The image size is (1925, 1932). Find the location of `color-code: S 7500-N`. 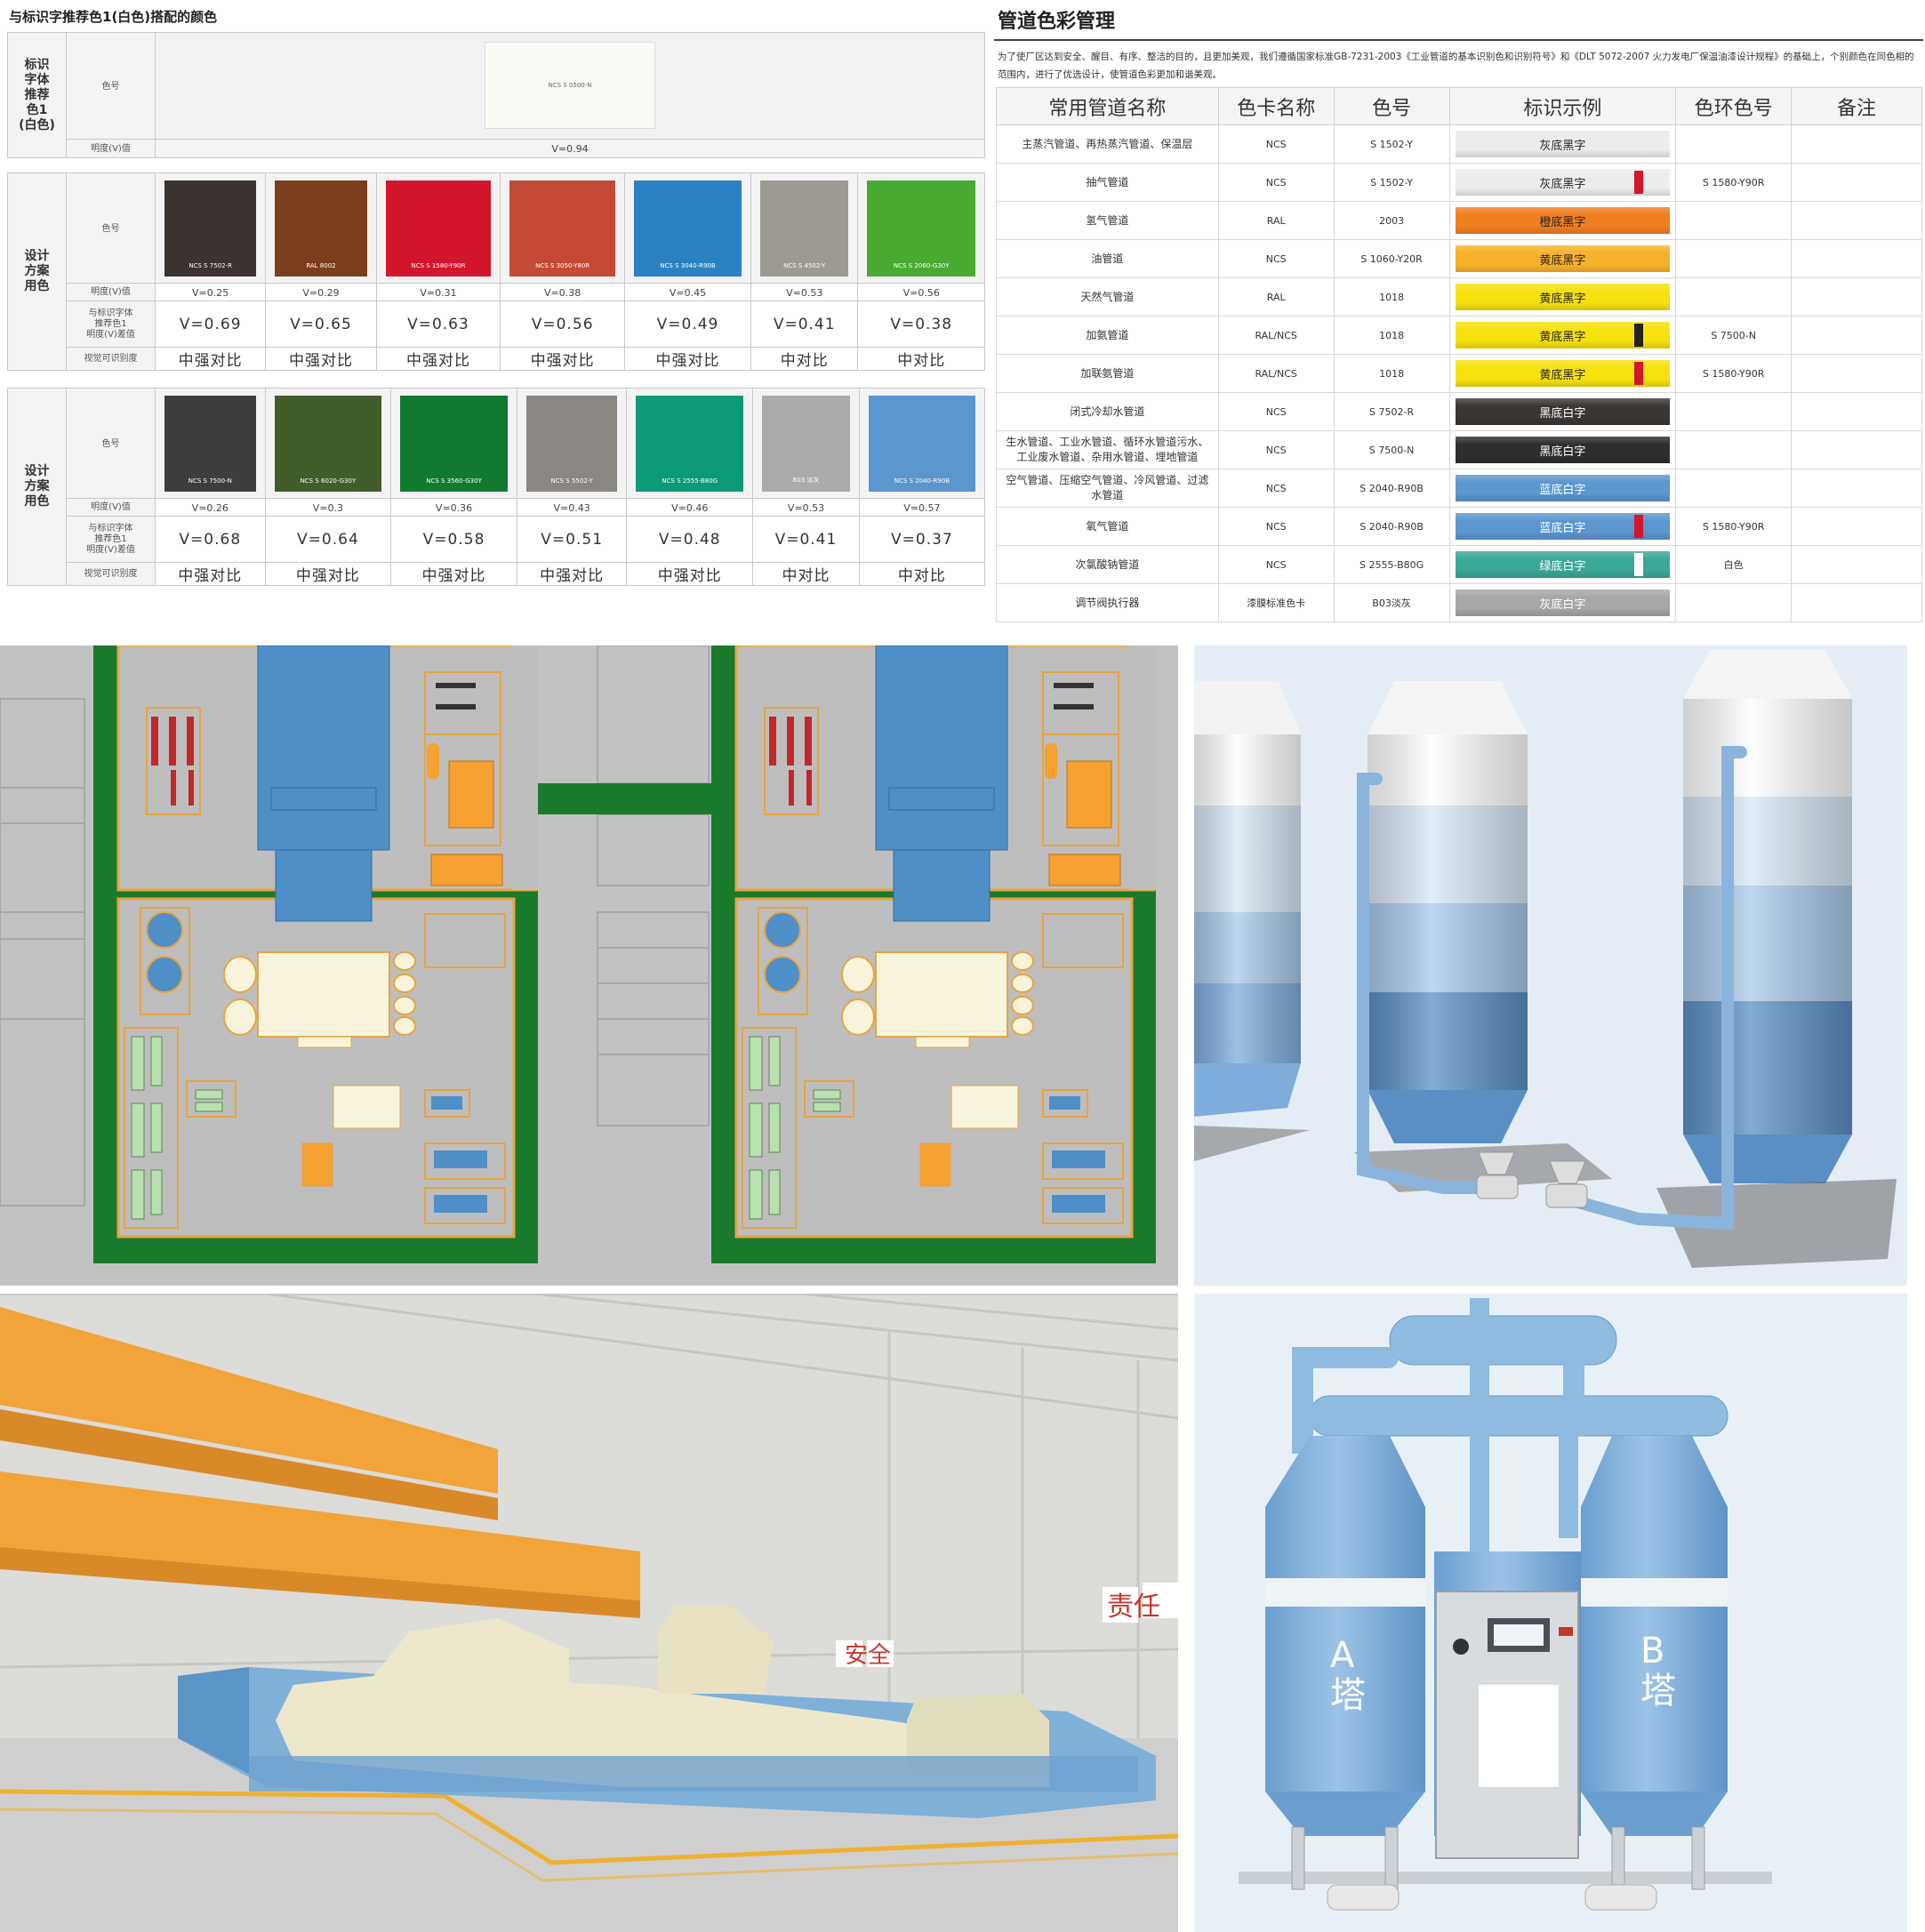

color-code: S 7500-N is located at coordinates (1391, 450).